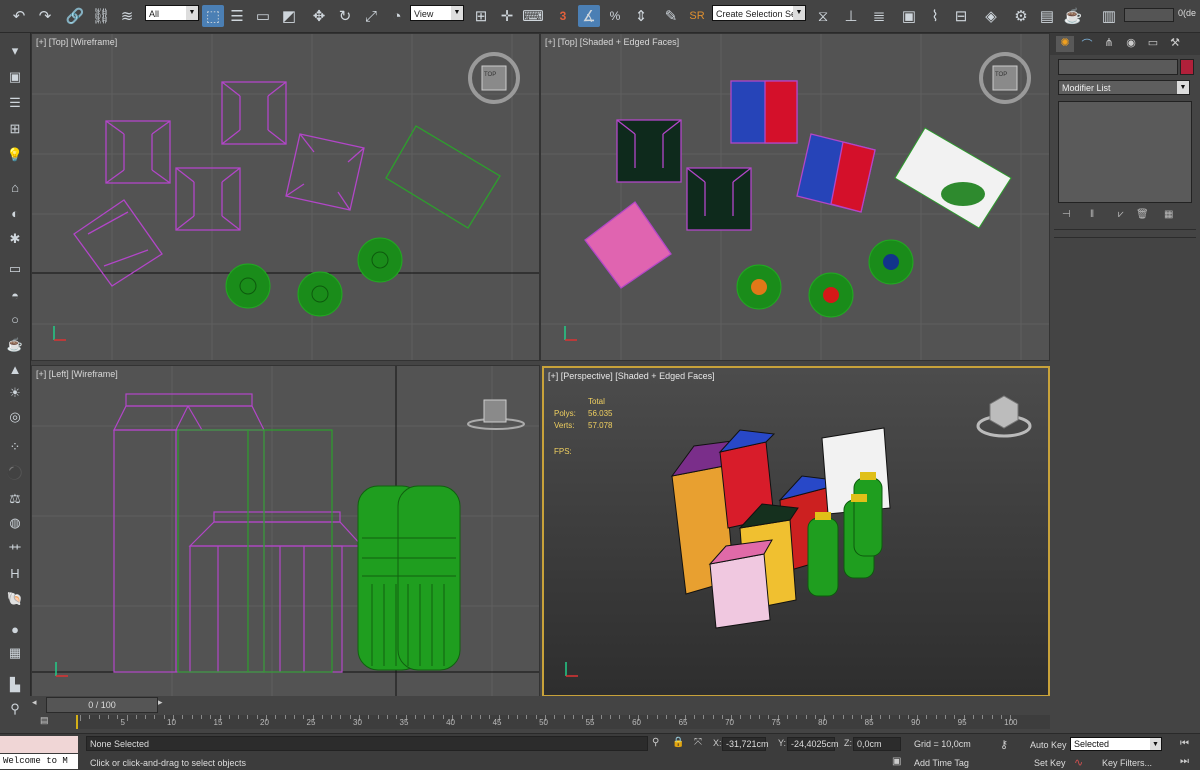 The image size is (1200, 770). Describe the element at coordinates (15, 239) in the screenshot. I see `spacewarp-icon: ✱` at that location.